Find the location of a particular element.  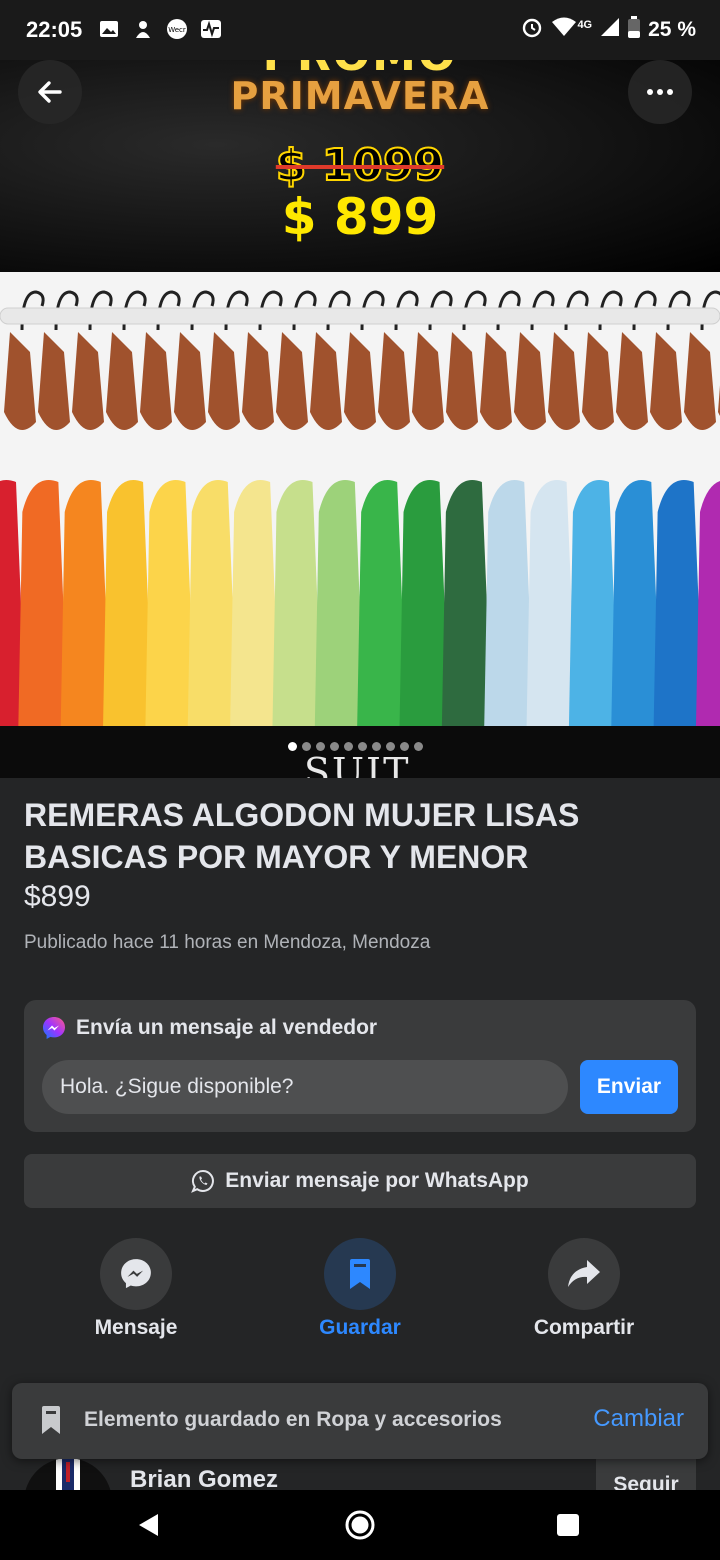

back-button is located at coordinates (50, 92).